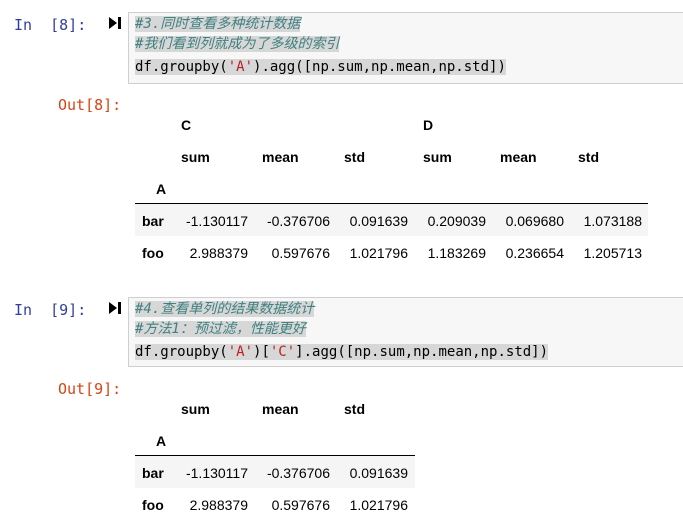 Image resolution: width=683 pixels, height=516 pixels. I want to click on code-text: )[, so click(261, 352).